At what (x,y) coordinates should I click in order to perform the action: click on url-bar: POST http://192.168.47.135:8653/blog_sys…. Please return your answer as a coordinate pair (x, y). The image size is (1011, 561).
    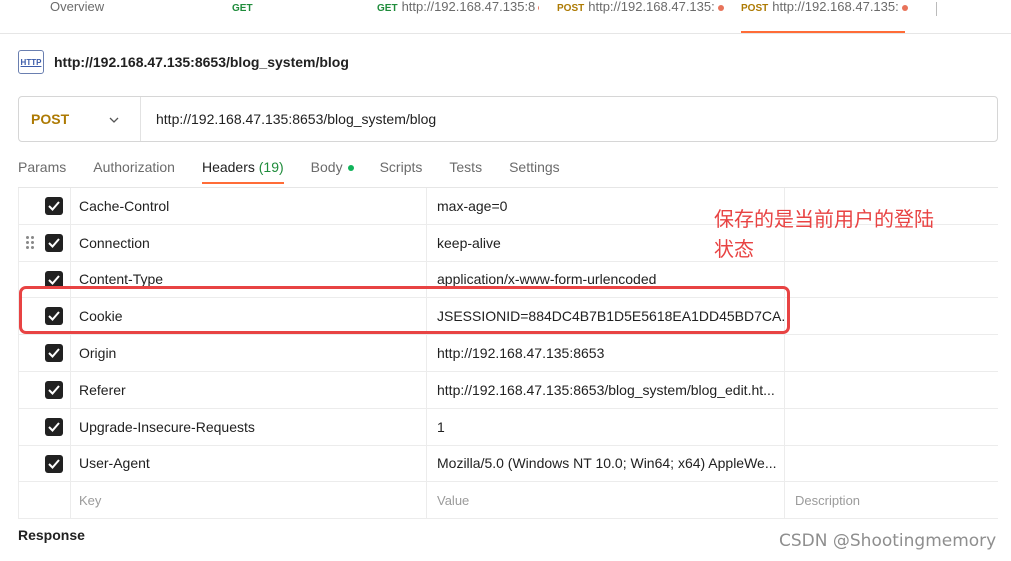
    Looking at the image, I should click on (508, 119).